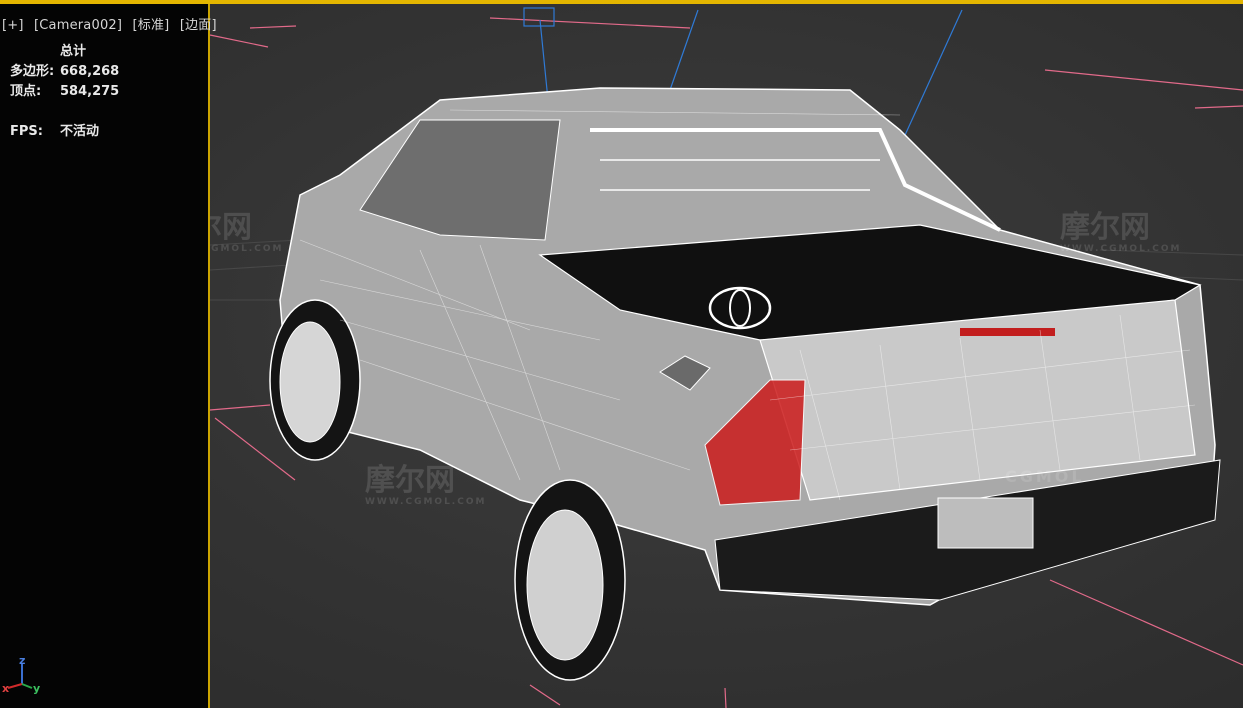  What do you see at coordinates (151, 23) in the screenshot?
I see `viewport-shading-standard-menu: [标准]` at bounding box center [151, 23].